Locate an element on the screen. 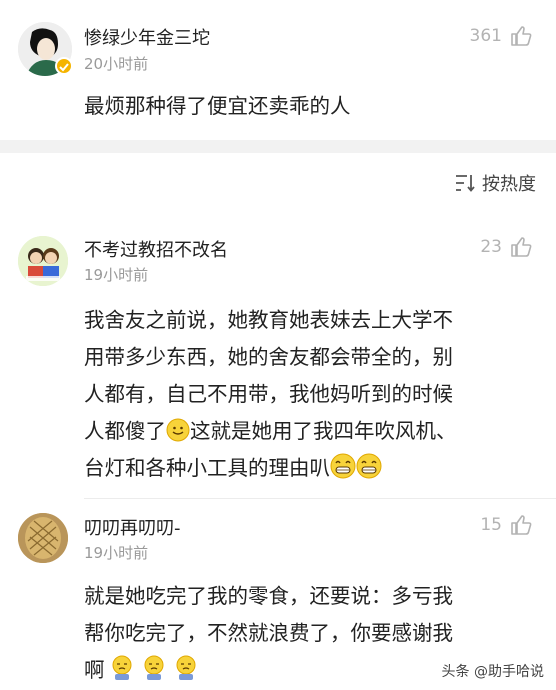 This screenshot has width=556, height=690. comment-like-count: 15 is located at coordinates (491, 525).